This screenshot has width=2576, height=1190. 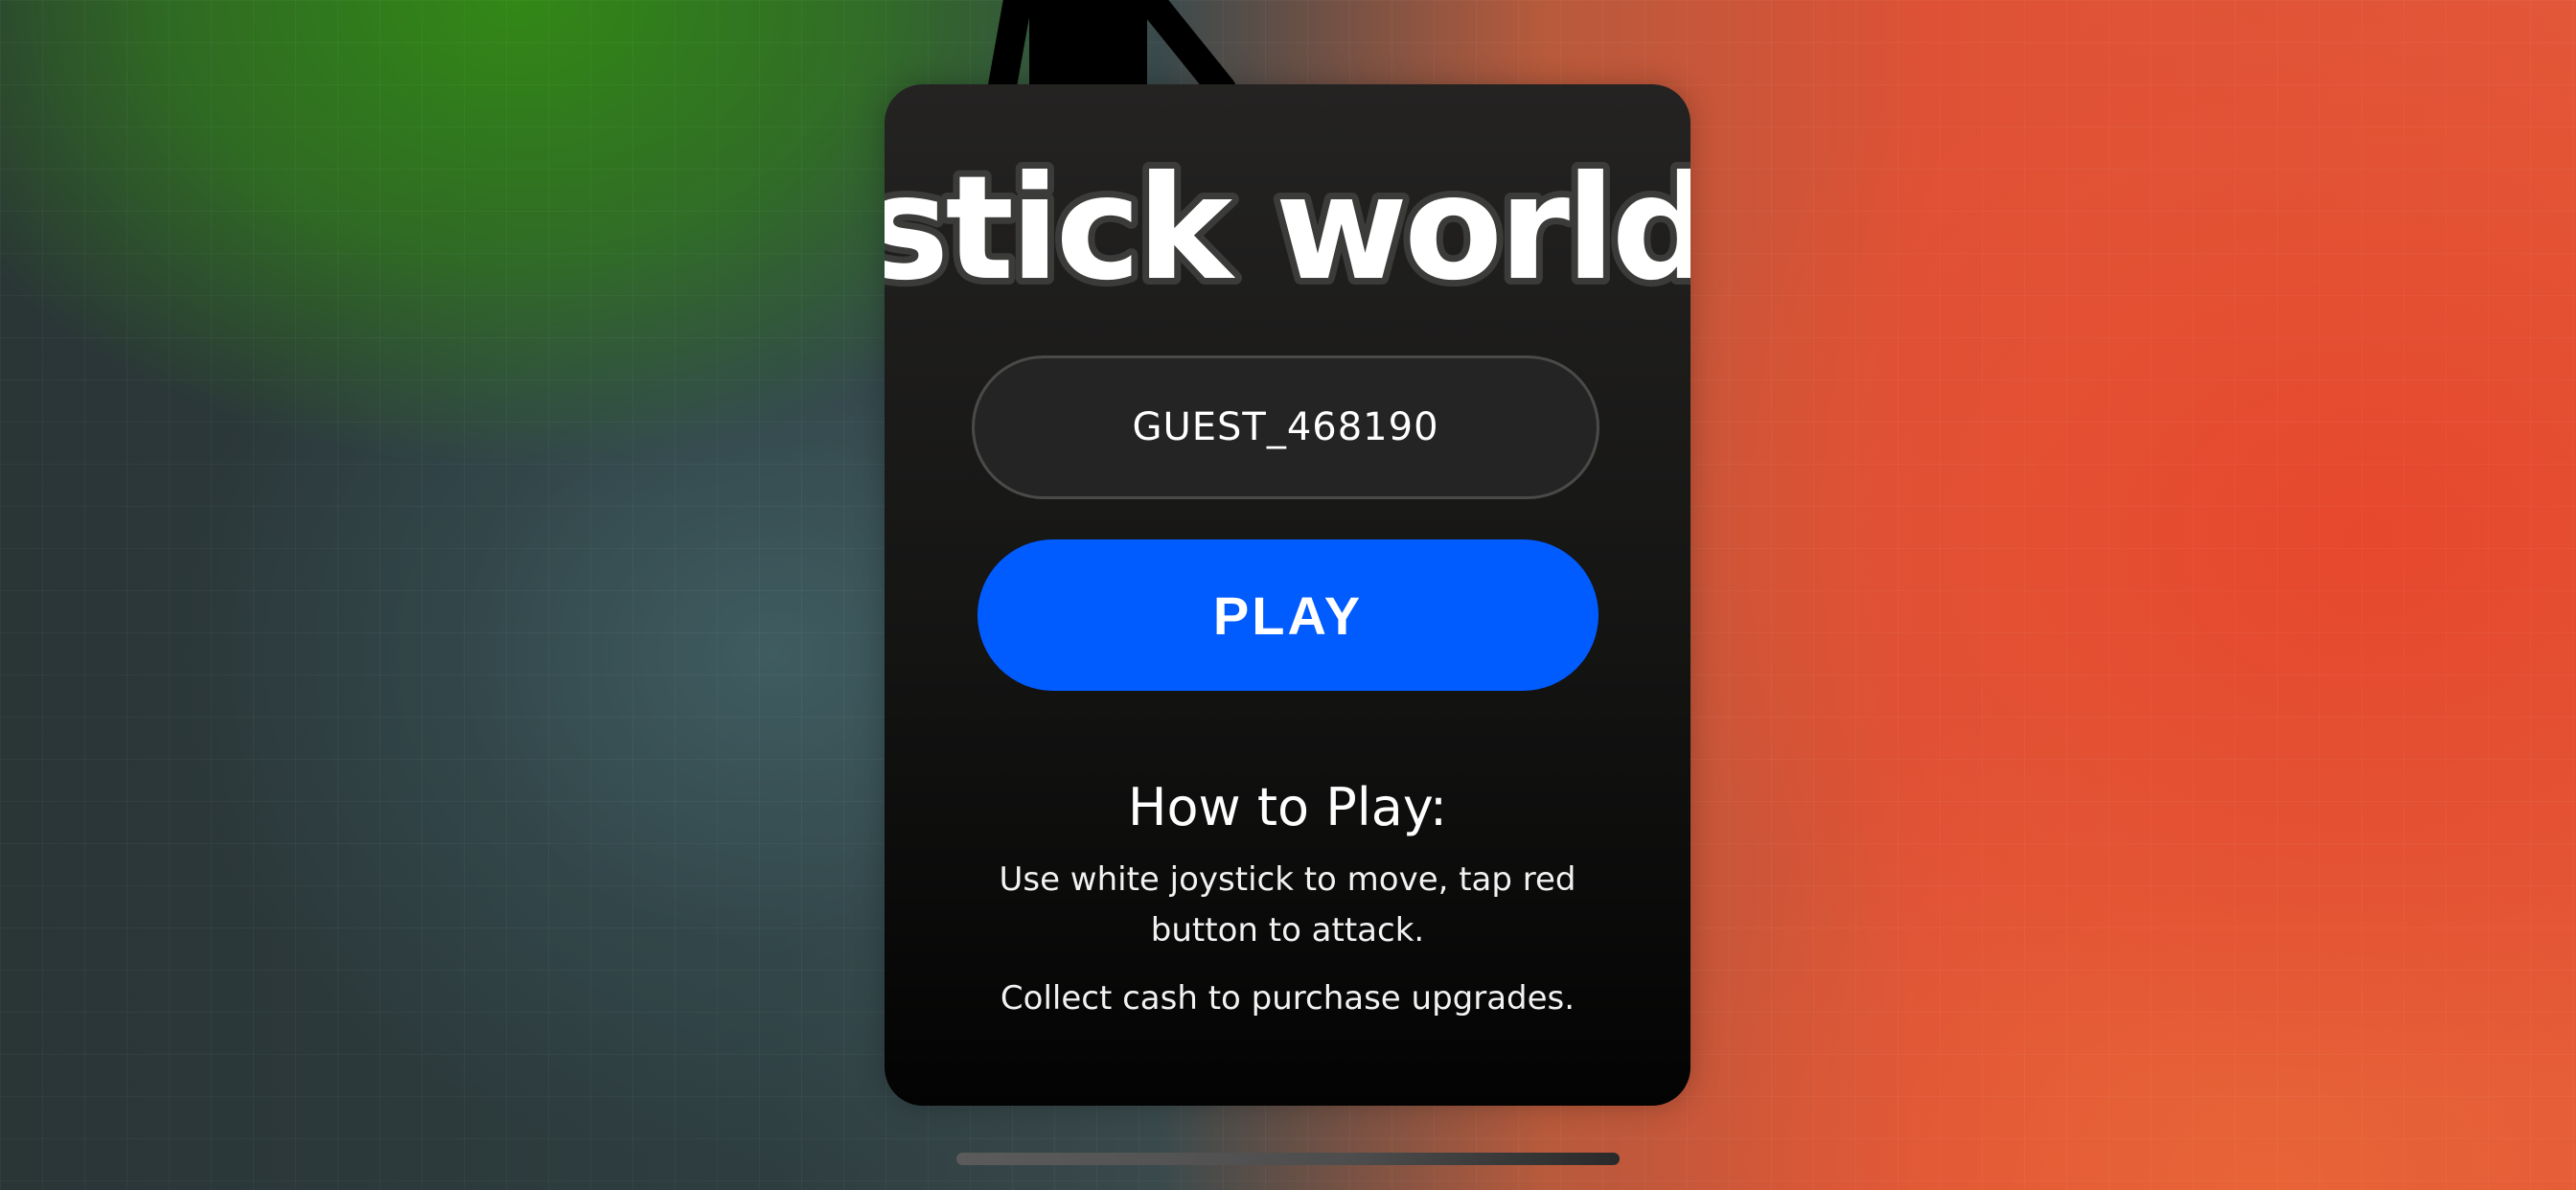 What do you see at coordinates (1288, 615) in the screenshot?
I see `play-button: PLAY` at bounding box center [1288, 615].